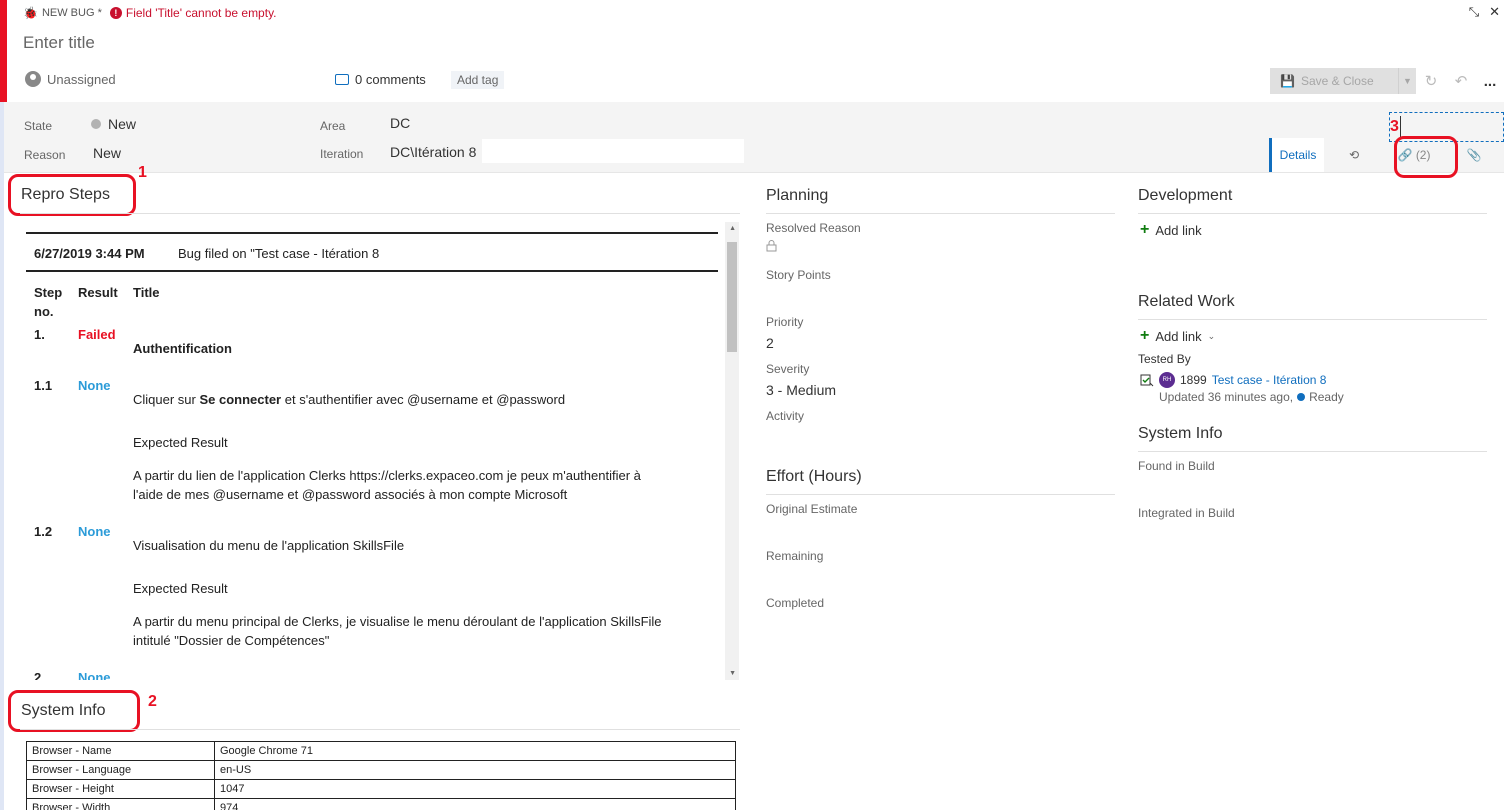  Describe the element at coordinates (342, 154) in the screenshot. I see `iteration-label: Iteration` at that location.